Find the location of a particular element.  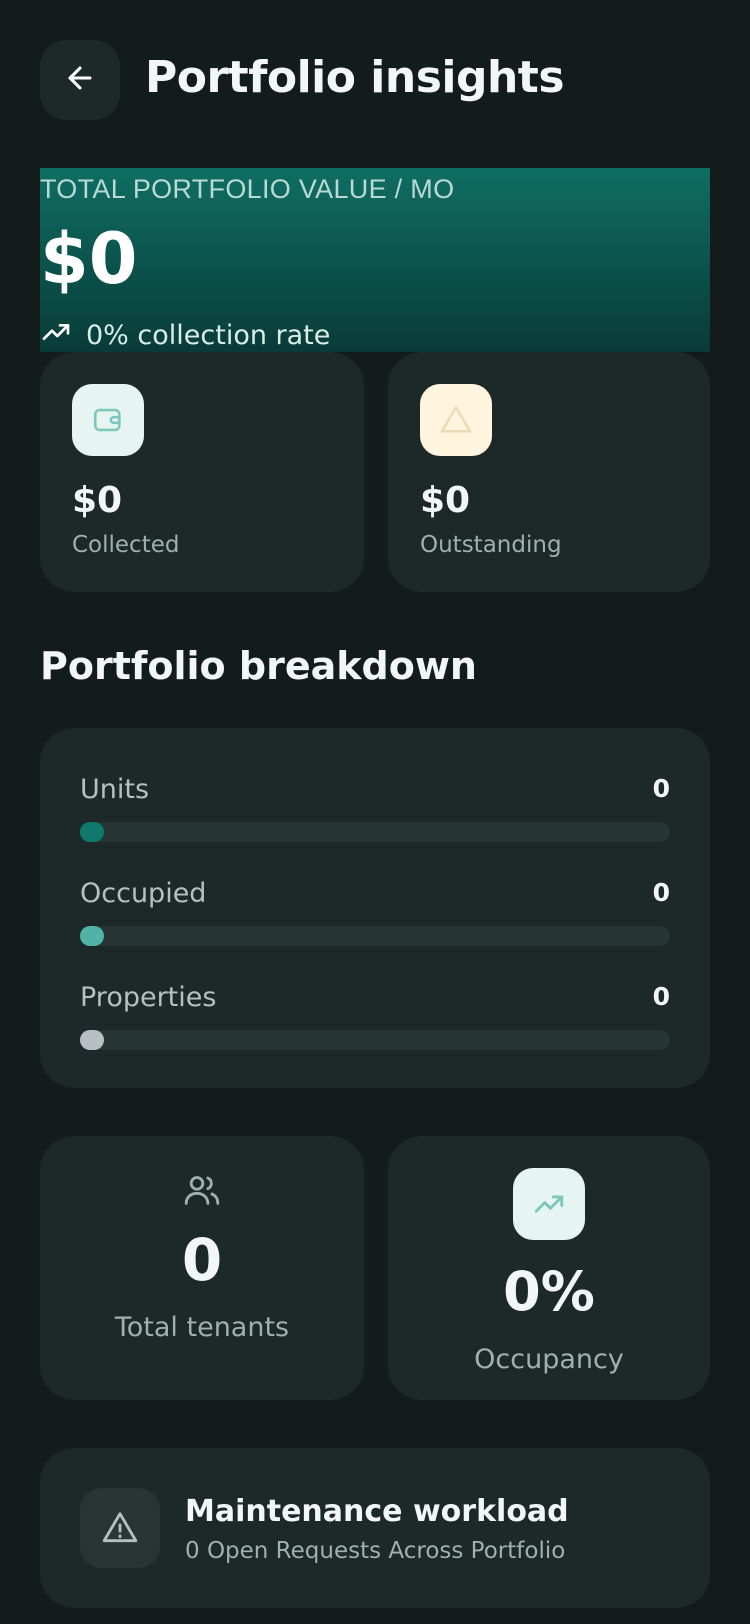

total-tenants-value: 0 is located at coordinates (202, 1260).